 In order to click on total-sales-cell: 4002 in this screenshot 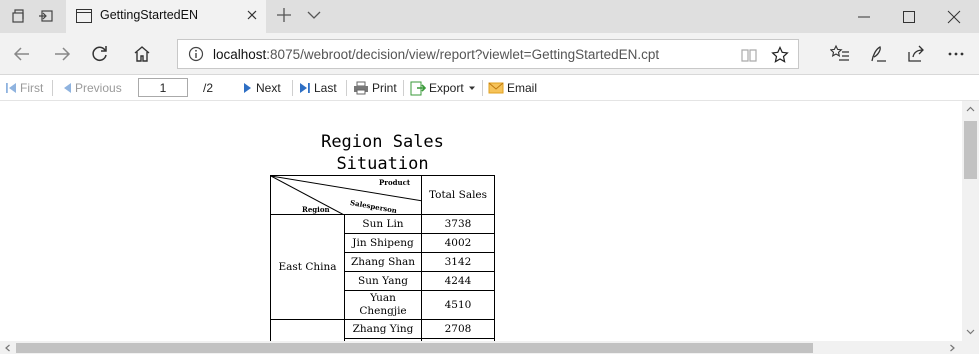, I will do `click(458, 243)`.